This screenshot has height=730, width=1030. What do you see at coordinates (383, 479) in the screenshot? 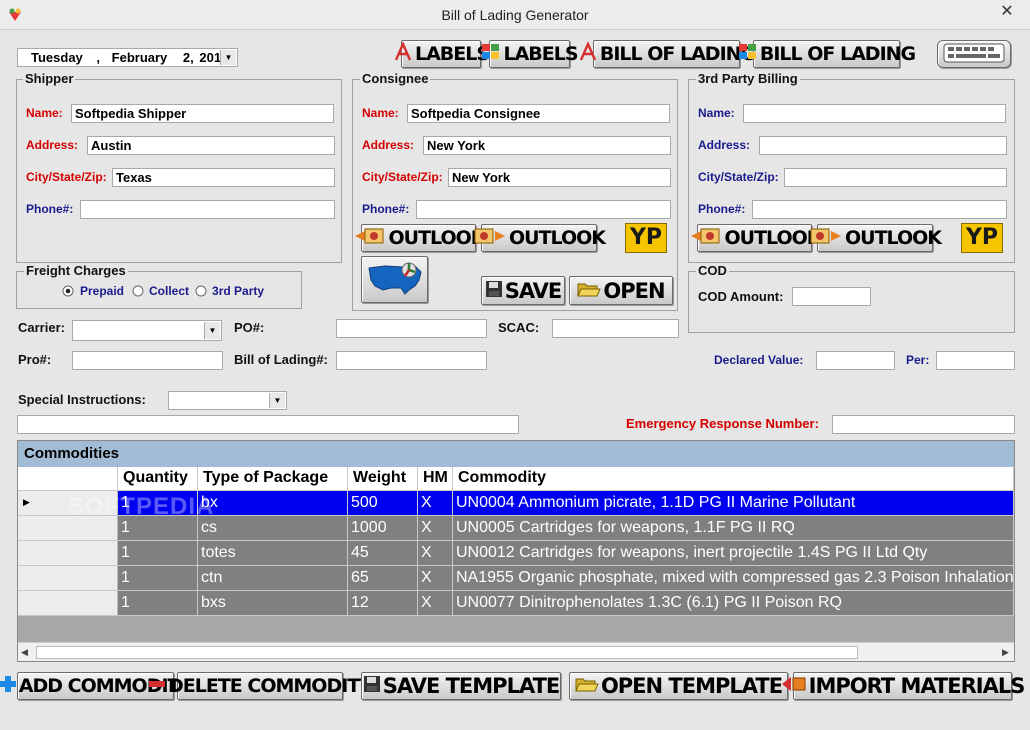
I see `column-header-weight: Weight` at bounding box center [383, 479].